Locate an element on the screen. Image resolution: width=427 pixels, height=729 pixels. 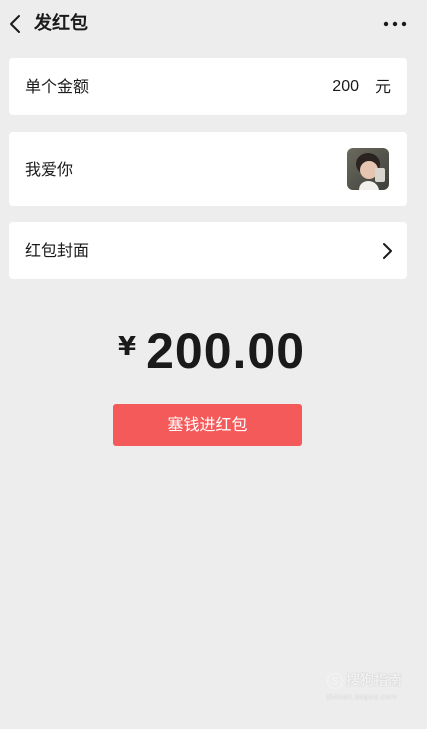
amount-label: 单个金额 is located at coordinates (57, 86).